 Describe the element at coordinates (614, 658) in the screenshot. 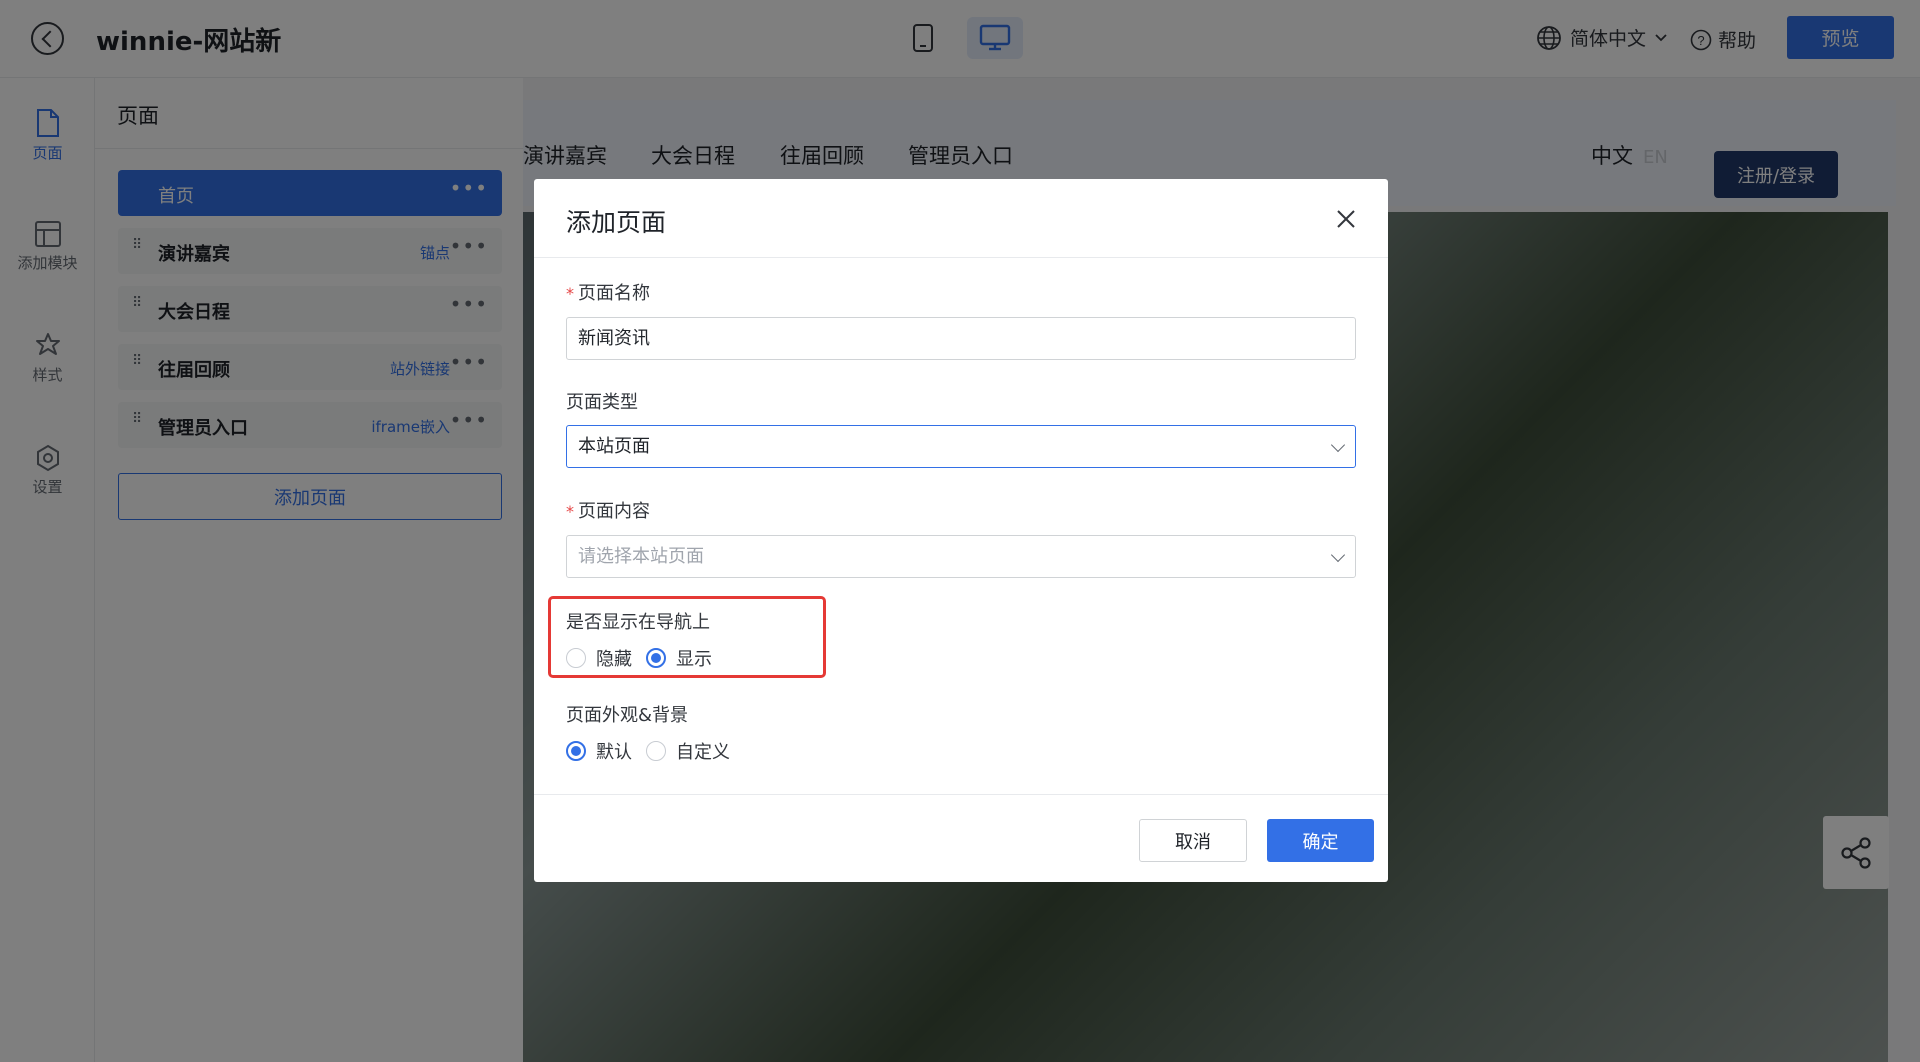

I see `radio-hide-label: 隐藏` at that location.